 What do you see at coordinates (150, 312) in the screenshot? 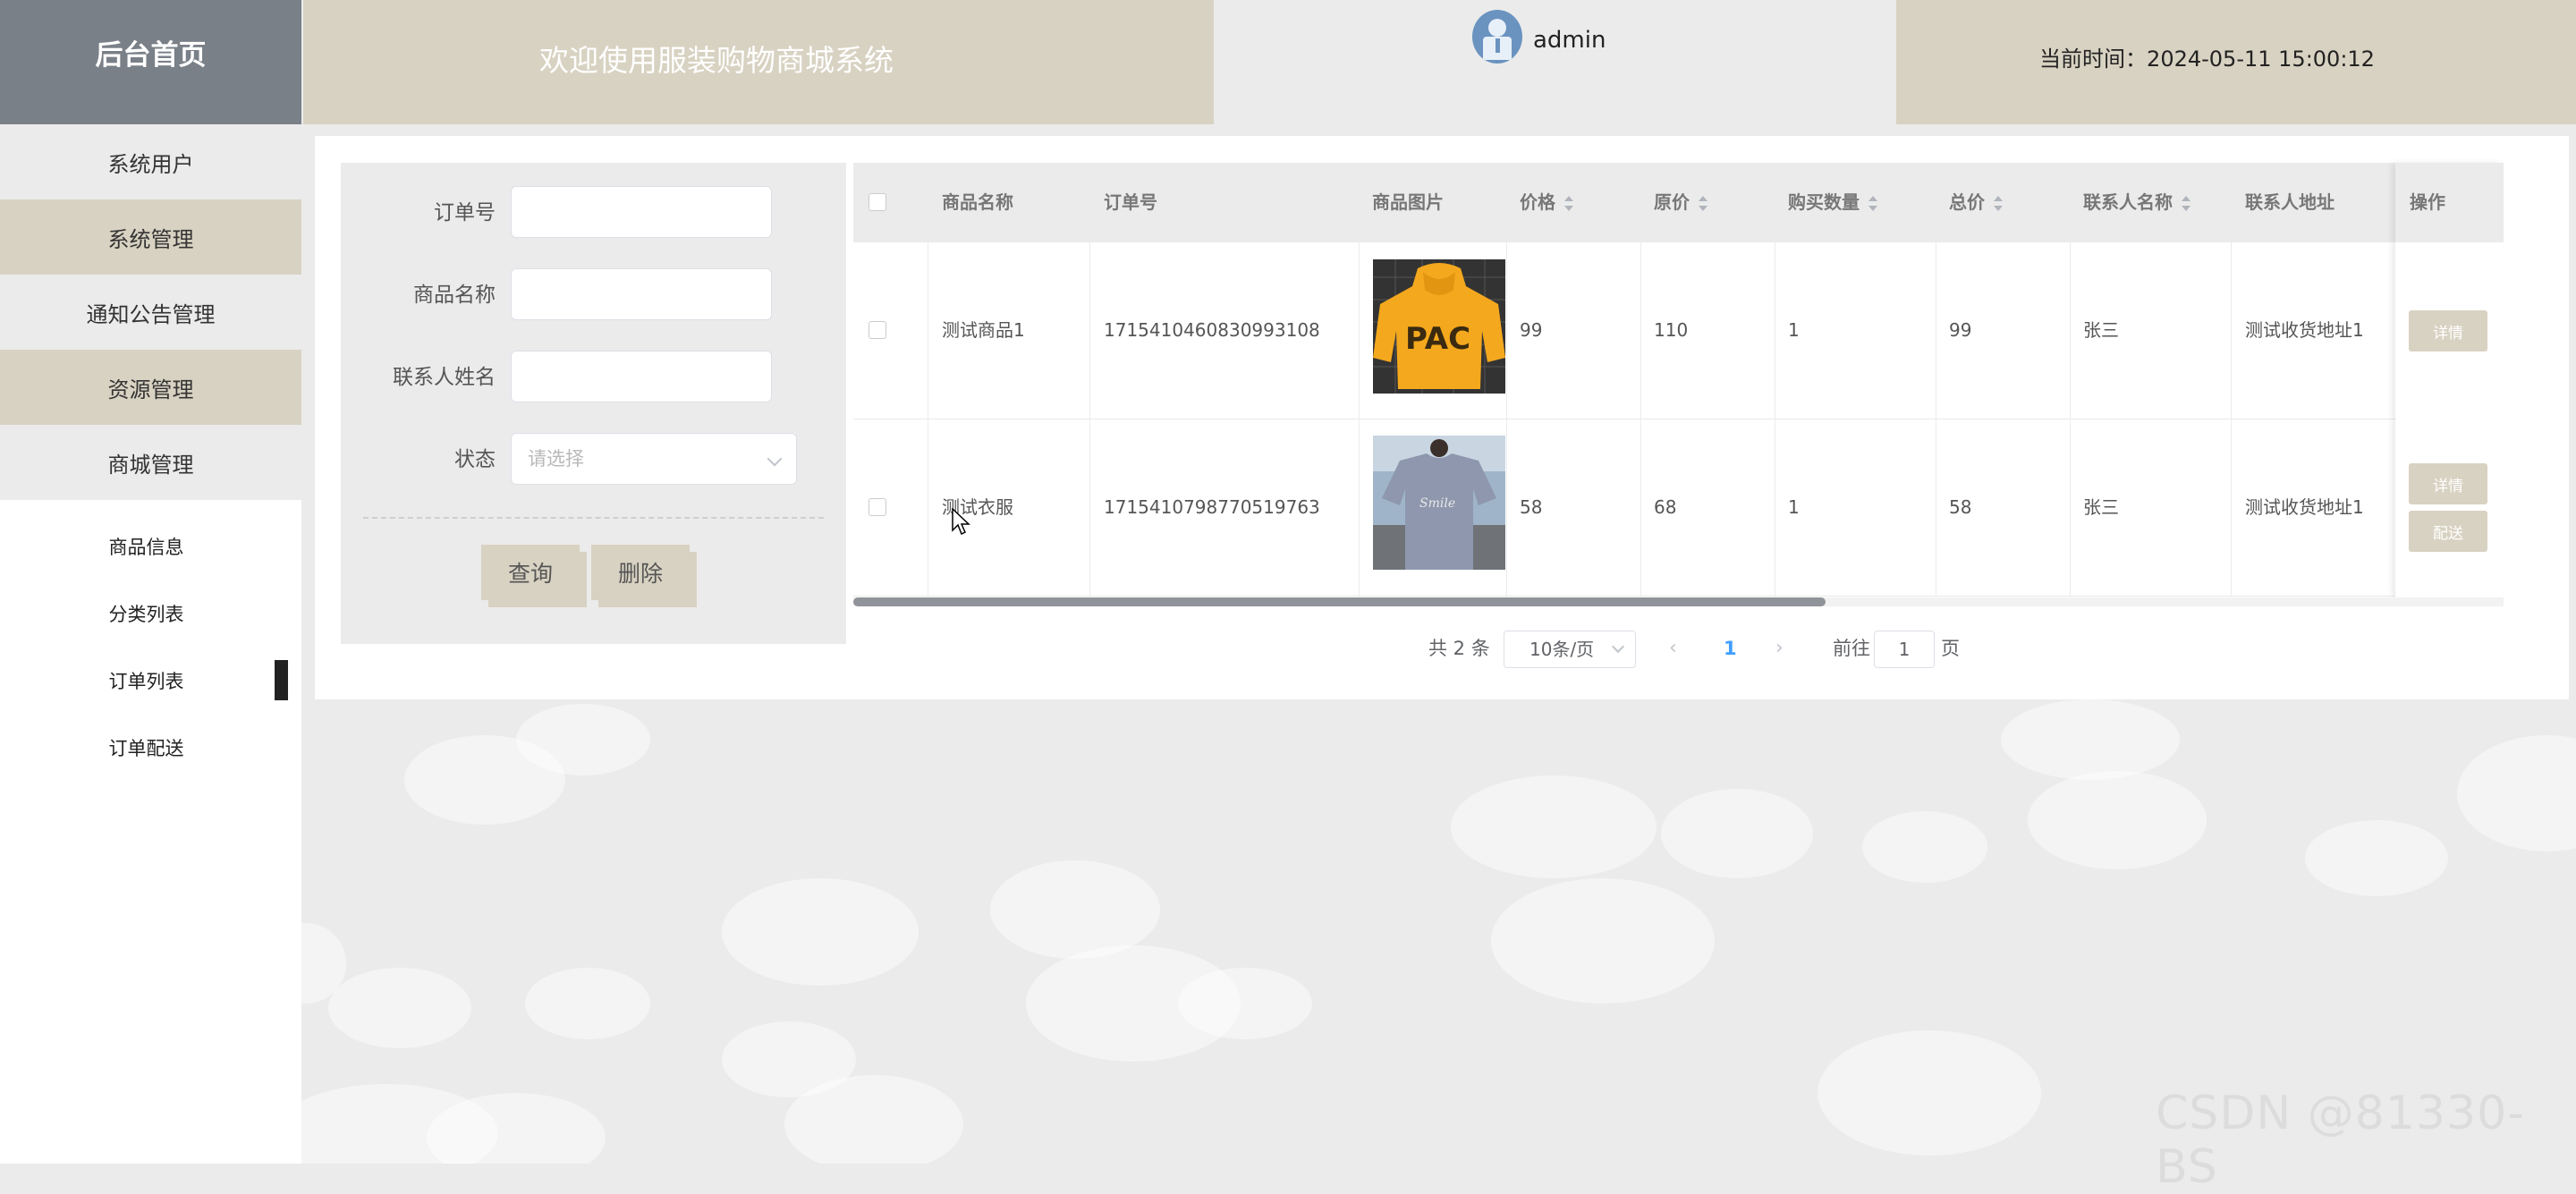
I see `sidebar-item-notice-management: 通知公告管理` at bounding box center [150, 312].